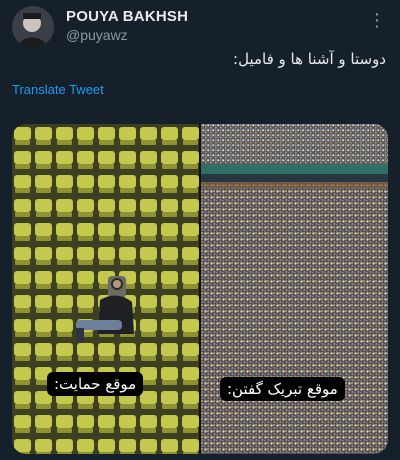  I want to click on user-handle: @puyawz, so click(97, 35).